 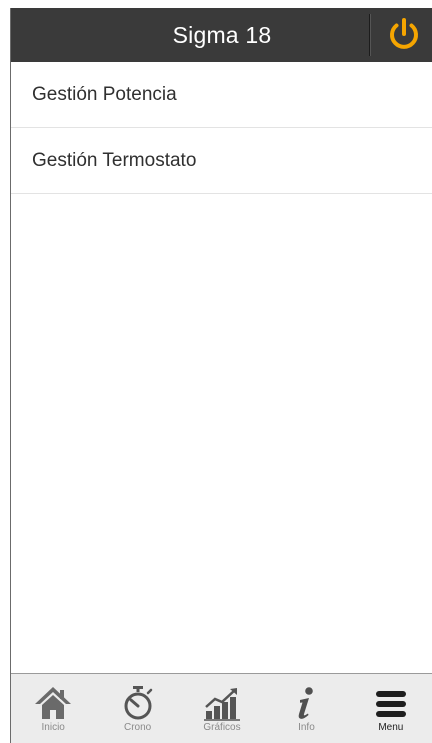 I want to click on menu-item-gestion-potencia: Gestión Potencia, so click(x=221, y=95).